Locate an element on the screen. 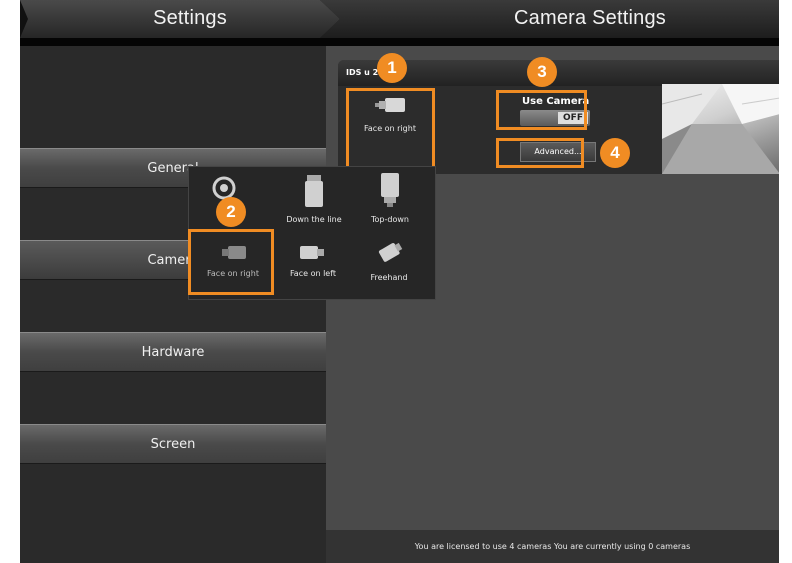  sidebar-item-screen: Screen is located at coordinates (173, 444).